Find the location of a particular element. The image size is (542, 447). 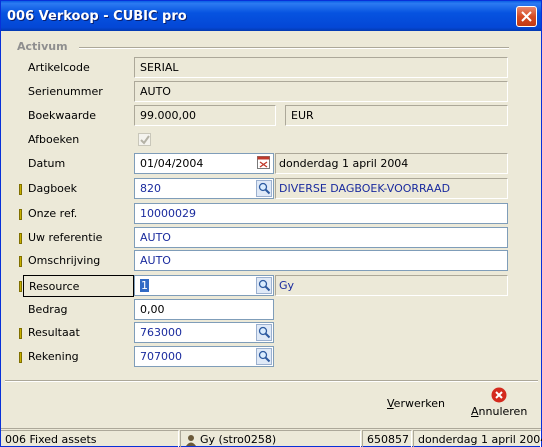

annuleren-label: Annuleren is located at coordinates (499, 411).